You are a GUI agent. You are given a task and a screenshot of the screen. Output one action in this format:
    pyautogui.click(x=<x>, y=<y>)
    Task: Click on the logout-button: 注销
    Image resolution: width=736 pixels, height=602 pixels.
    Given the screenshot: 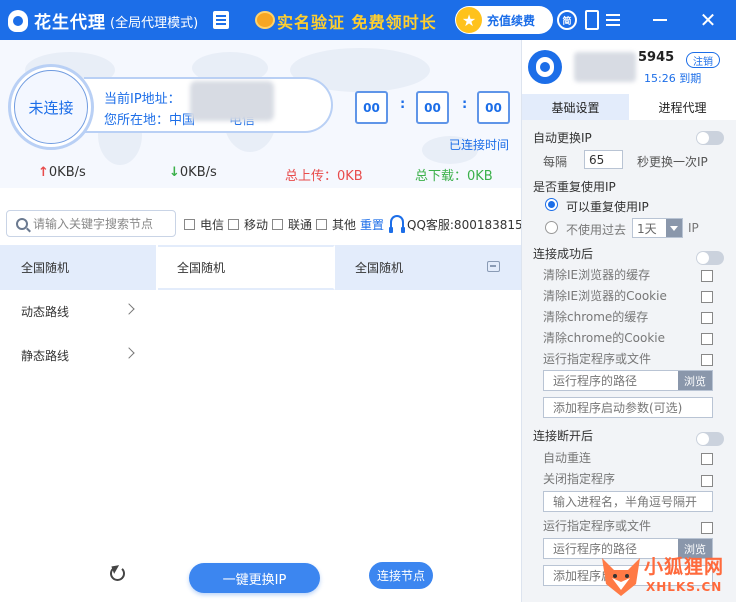 What is the action you would take?
    pyautogui.click(x=703, y=60)
    